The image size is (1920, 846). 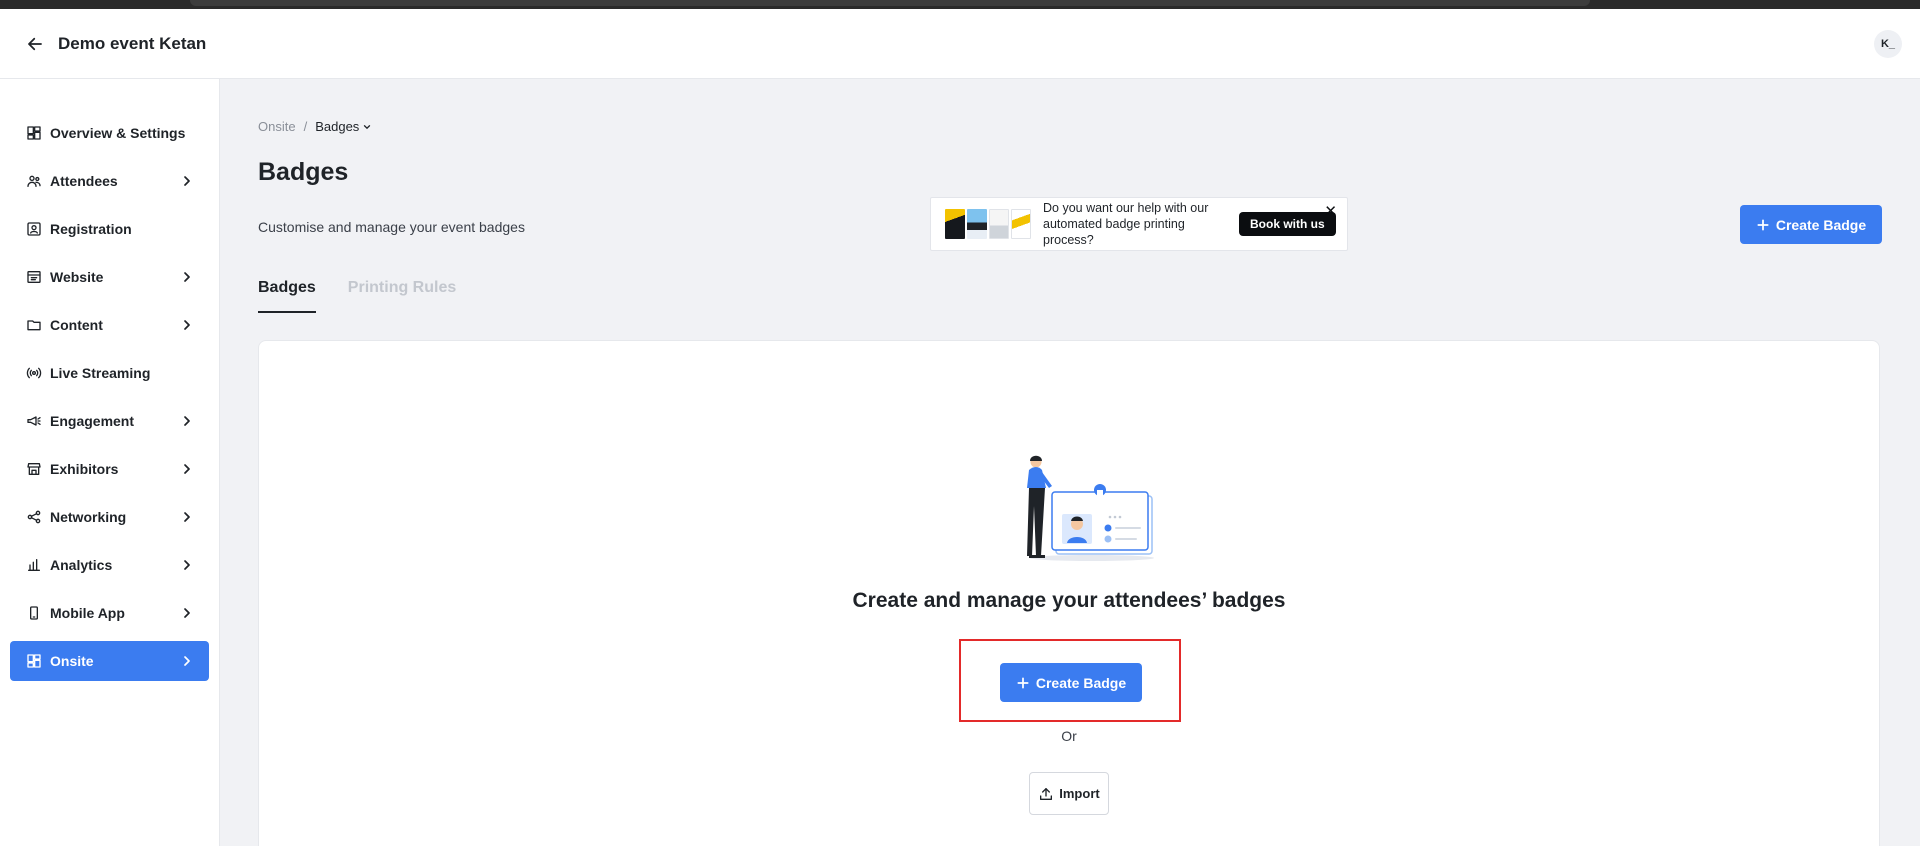 What do you see at coordinates (81, 565) in the screenshot?
I see `sidebar-item-label: Analytics` at bounding box center [81, 565].